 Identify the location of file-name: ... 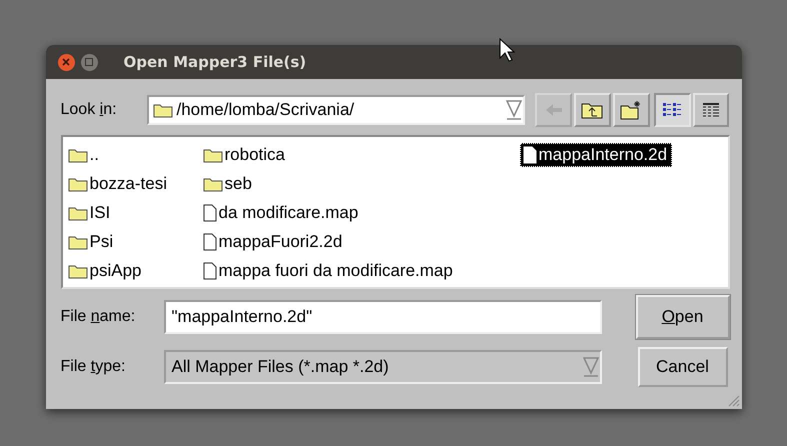
(94, 154).